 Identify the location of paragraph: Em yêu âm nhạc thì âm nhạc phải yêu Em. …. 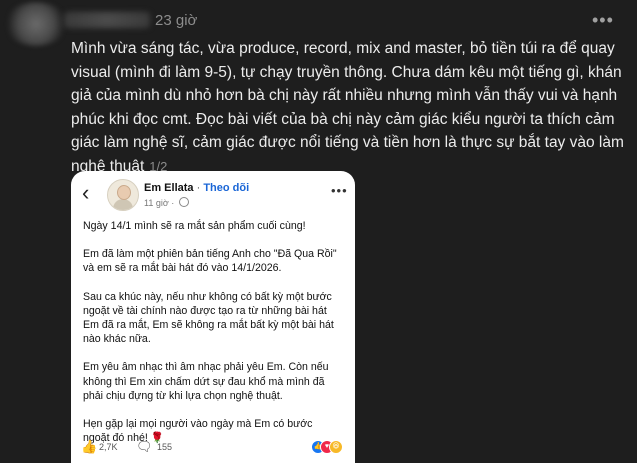
(206, 381).